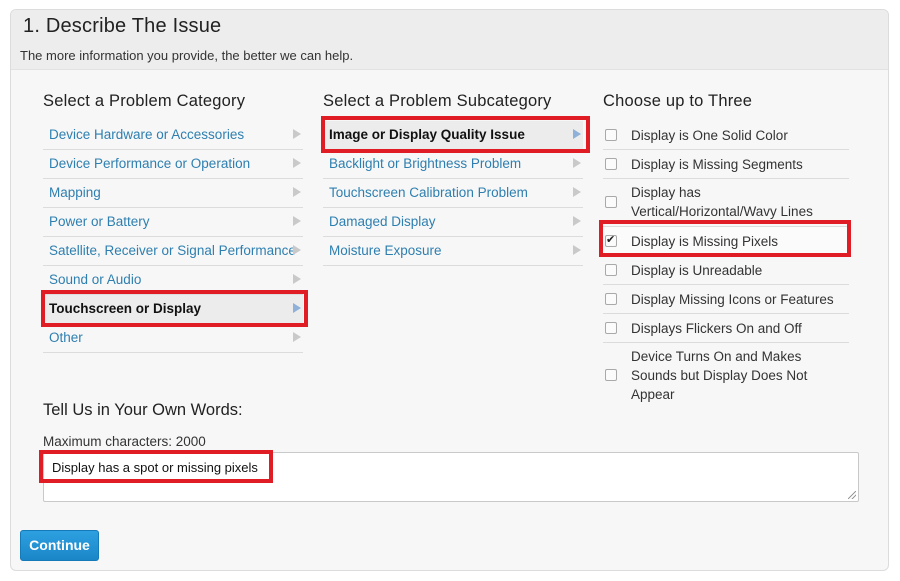  Describe the element at coordinates (75, 192) in the screenshot. I see `category-label: Mapping` at that location.